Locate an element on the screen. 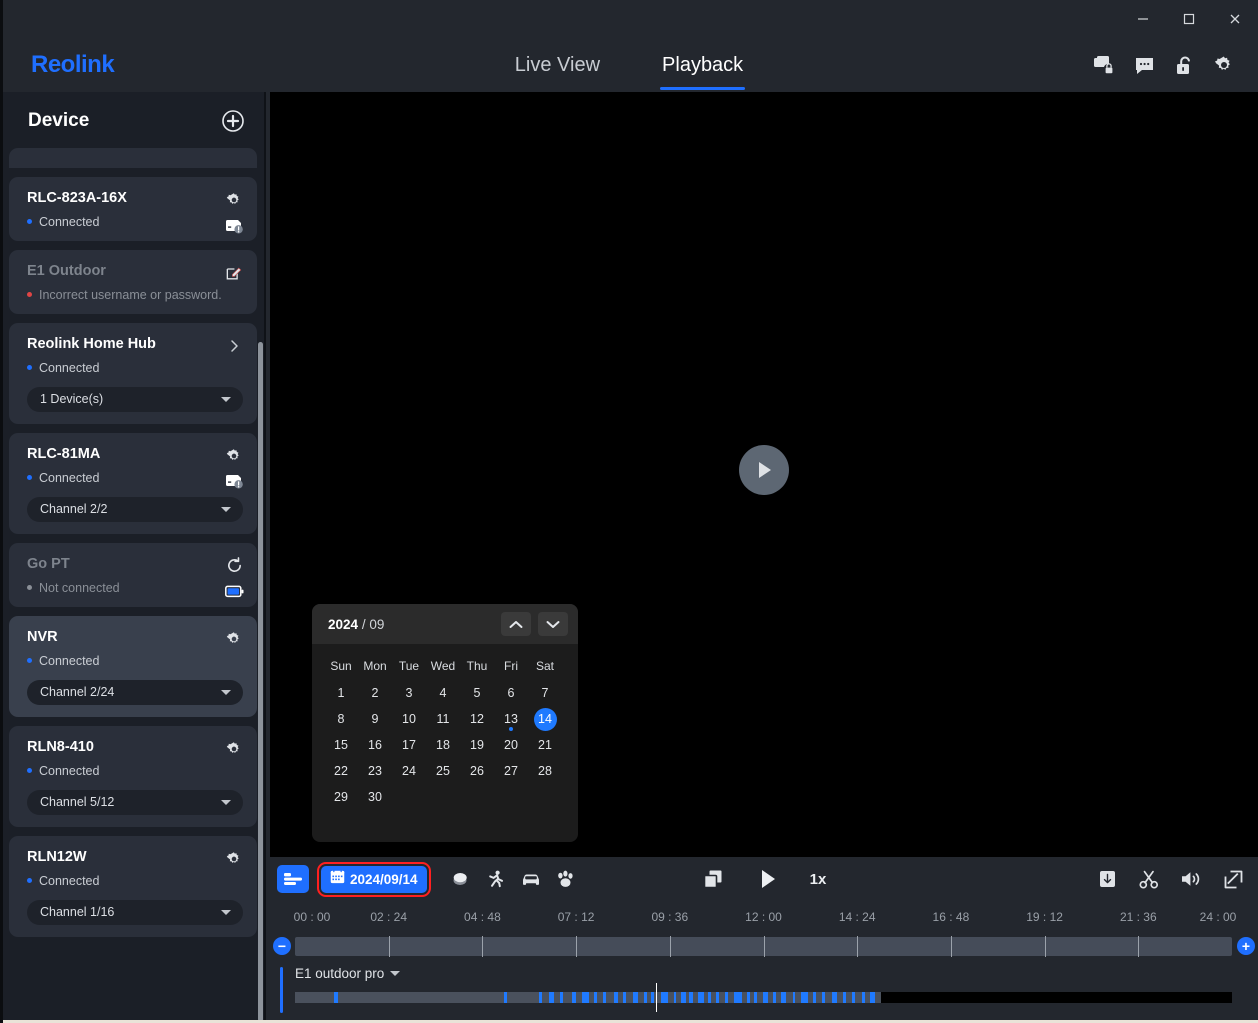 This screenshot has width=1258, height=1023. calendar-year-month: 2024 / 09 is located at coordinates (411, 624).